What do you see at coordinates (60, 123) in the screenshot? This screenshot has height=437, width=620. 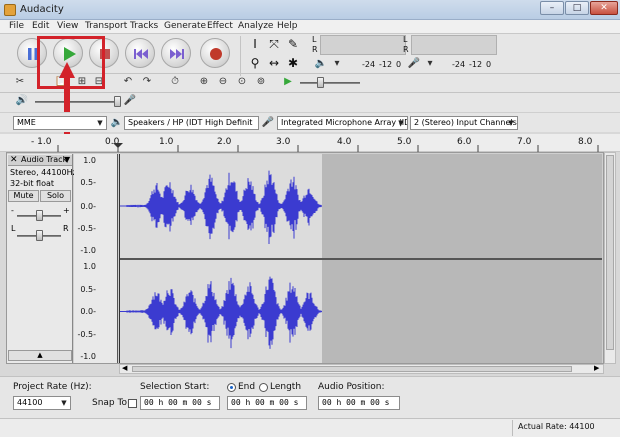 I see `audio-host-select: MME ▼` at bounding box center [60, 123].